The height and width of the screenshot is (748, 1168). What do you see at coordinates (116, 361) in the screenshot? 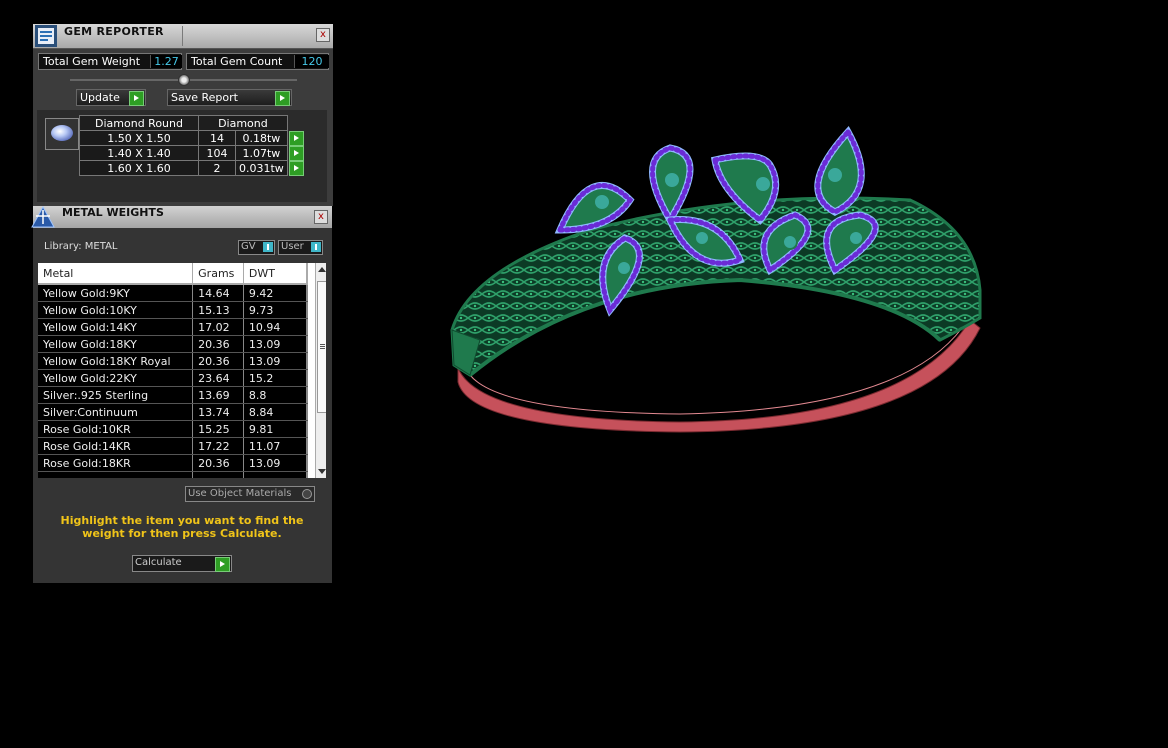
I see `metal-name: Yellow Gold:18KY Royal` at bounding box center [116, 361].